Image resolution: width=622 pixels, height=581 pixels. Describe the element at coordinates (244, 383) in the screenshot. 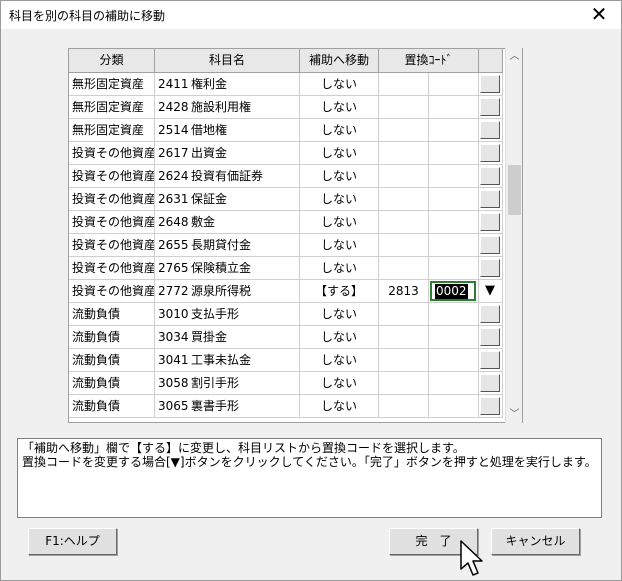

I see `cell-account-name: 割引手形` at that location.